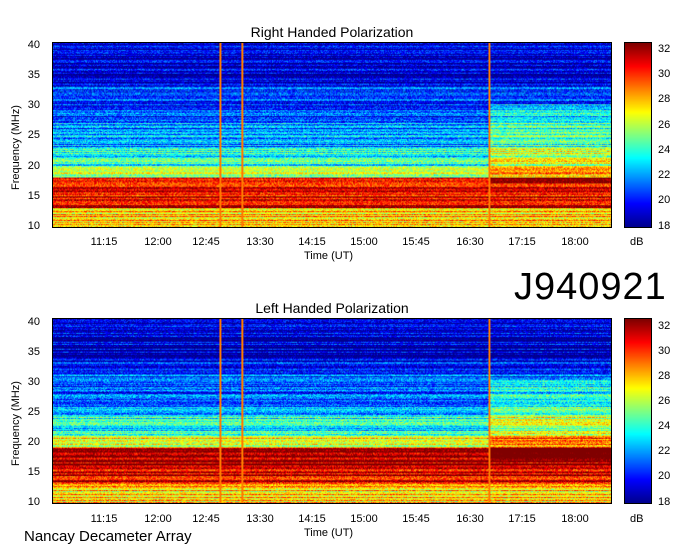  I want to click on chart-title: Right Handed Polarization, so click(332, 32).